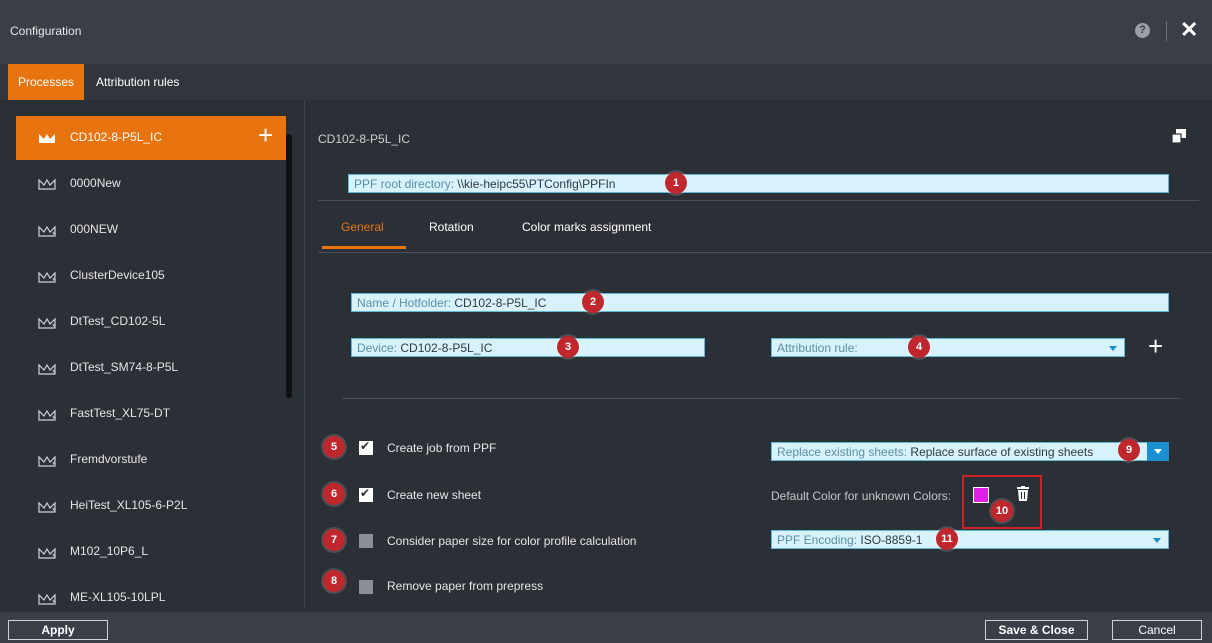 The width and height of the screenshot is (1212, 643). I want to click on sidebar-item-label: DtTest_CD102-5L, so click(118, 321).